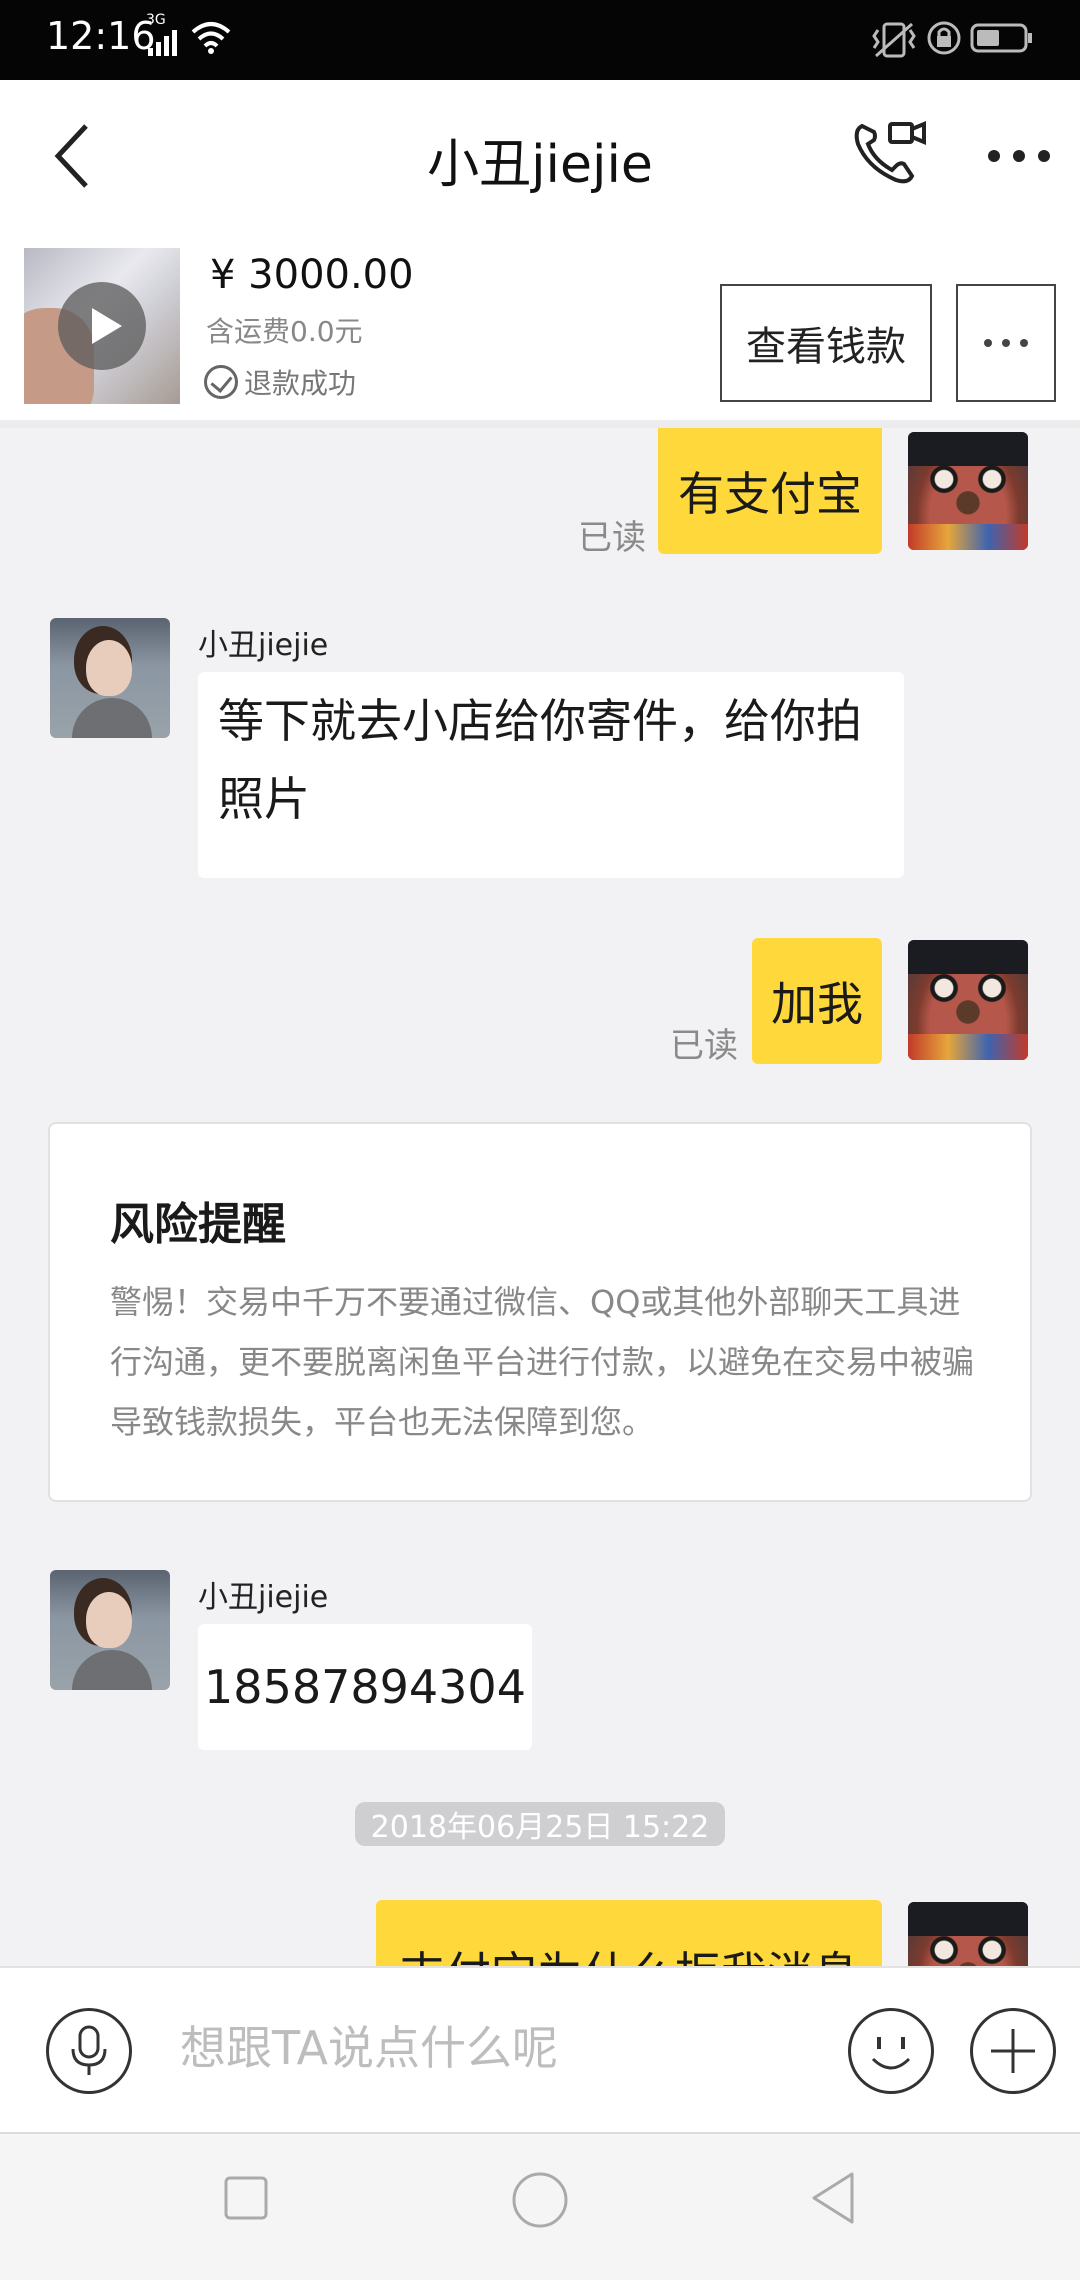 The height and width of the screenshot is (2280, 1080). I want to click on vibrate-icon, so click(894, 40).